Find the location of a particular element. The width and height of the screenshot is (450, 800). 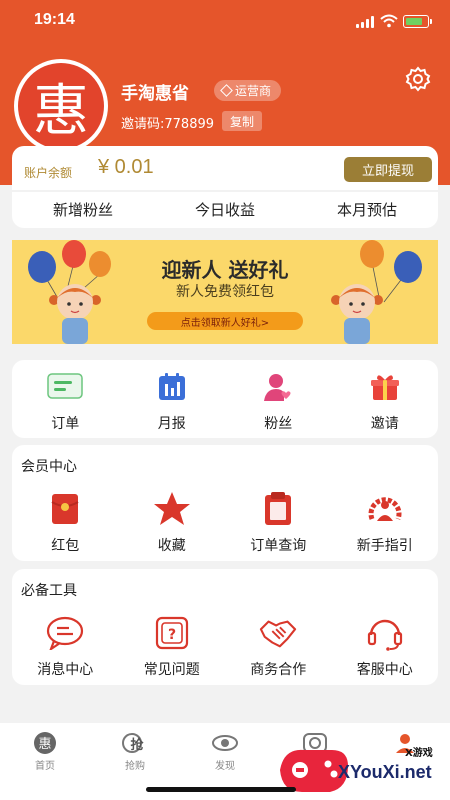

quick-menu-label: 粉丝 is located at coordinates (278, 424).